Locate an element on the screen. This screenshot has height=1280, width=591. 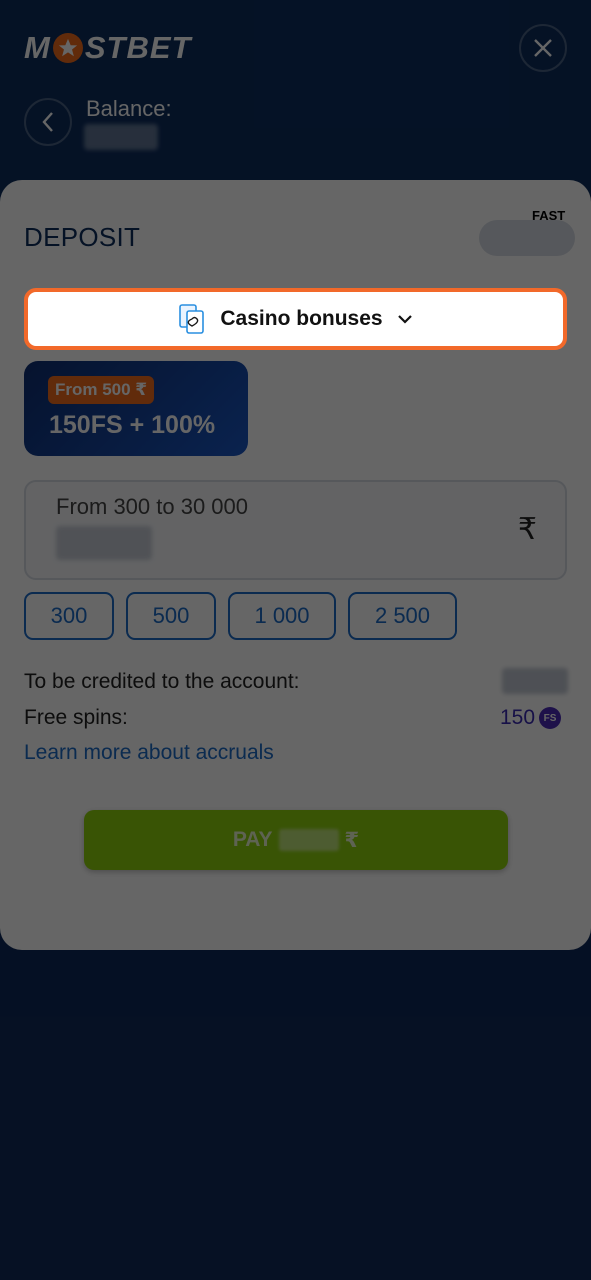
balance-label: Balance: is located at coordinates (129, 108).